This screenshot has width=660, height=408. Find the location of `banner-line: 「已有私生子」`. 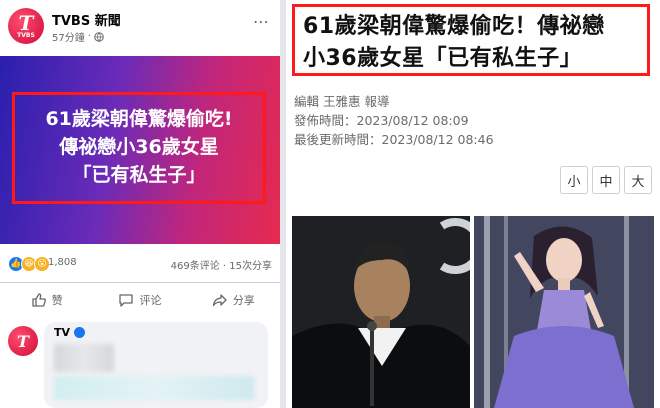

banner-line: 「已有私生子」 is located at coordinates (139, 175).